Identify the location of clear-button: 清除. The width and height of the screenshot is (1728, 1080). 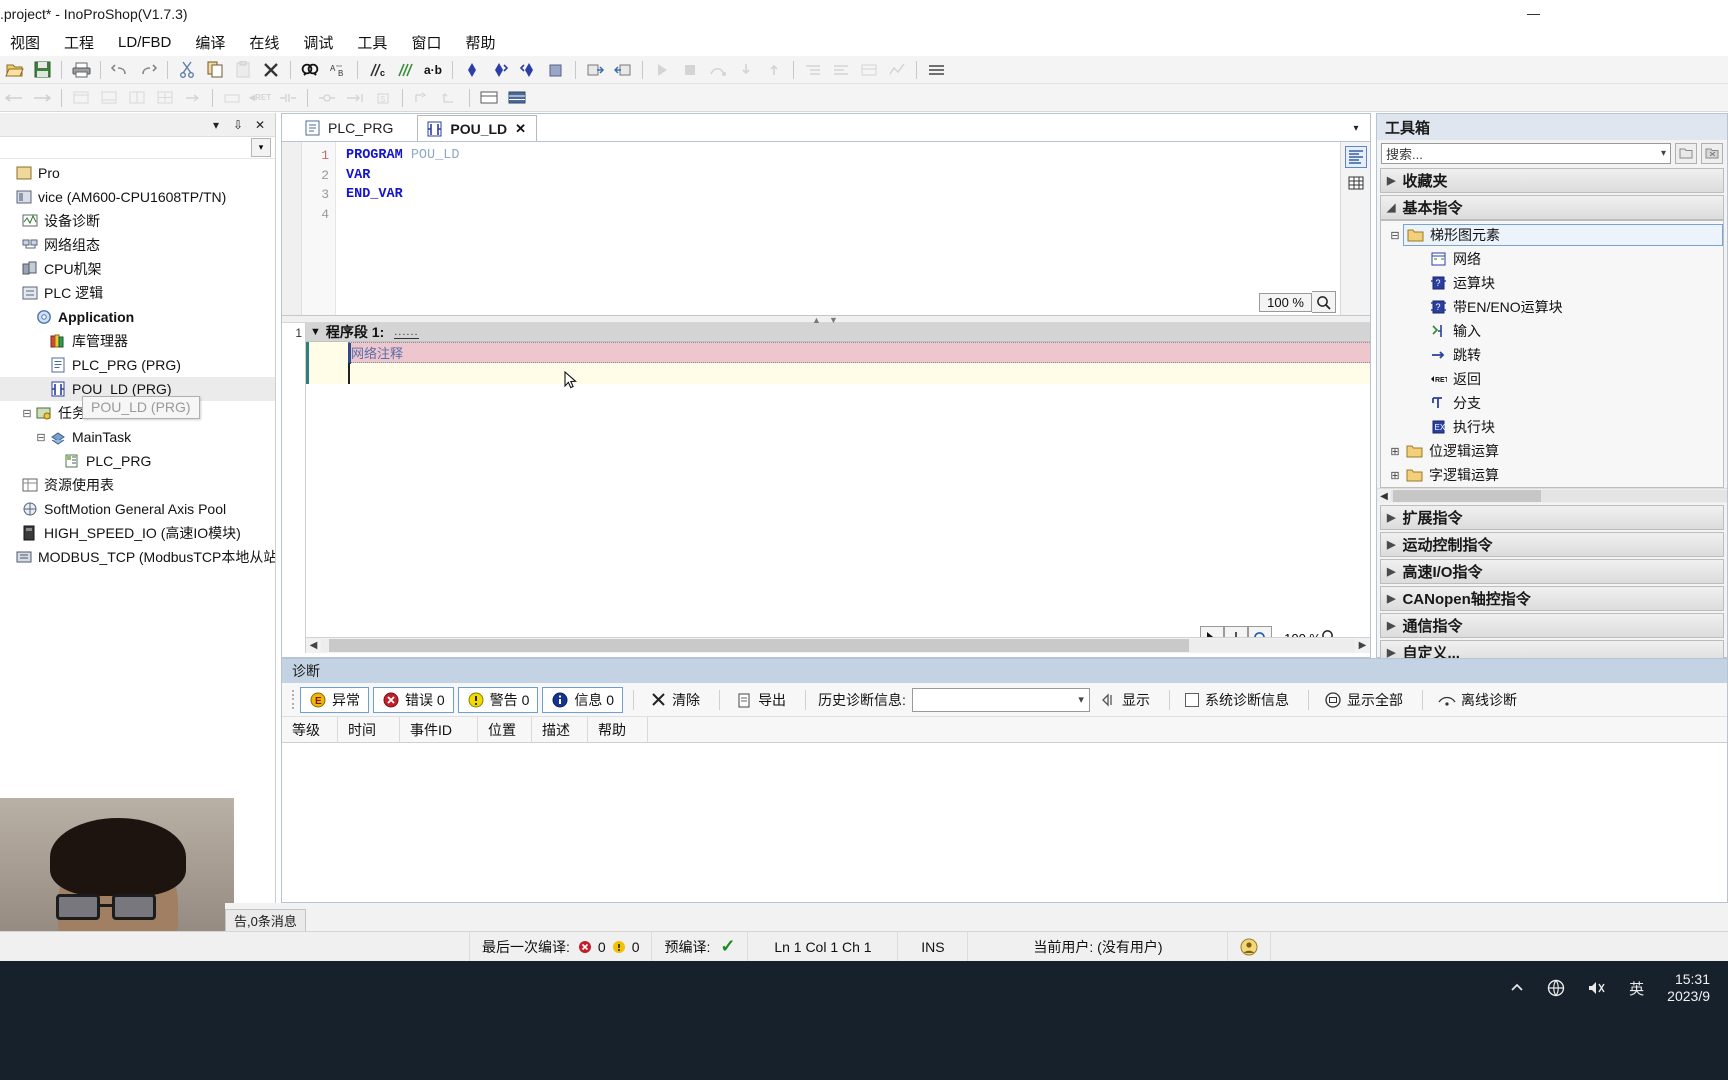
(674, 700).